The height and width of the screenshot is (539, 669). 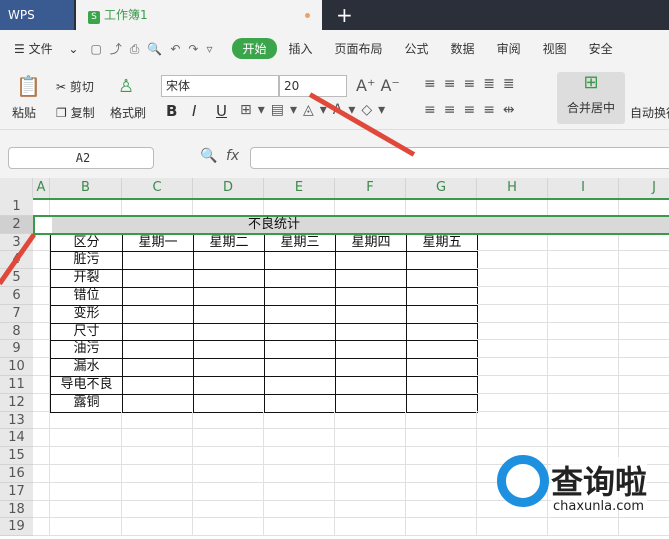 I want to click on cell-H7, so click(x=512, y=313).